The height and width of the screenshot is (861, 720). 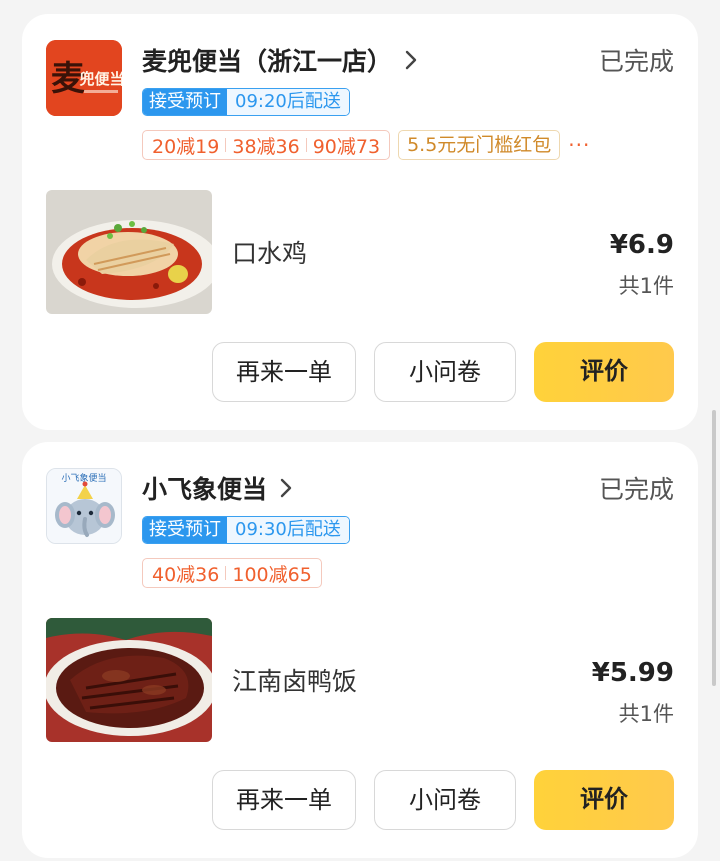 I want to click on dish-image-duck, so click(x=129, y=680).